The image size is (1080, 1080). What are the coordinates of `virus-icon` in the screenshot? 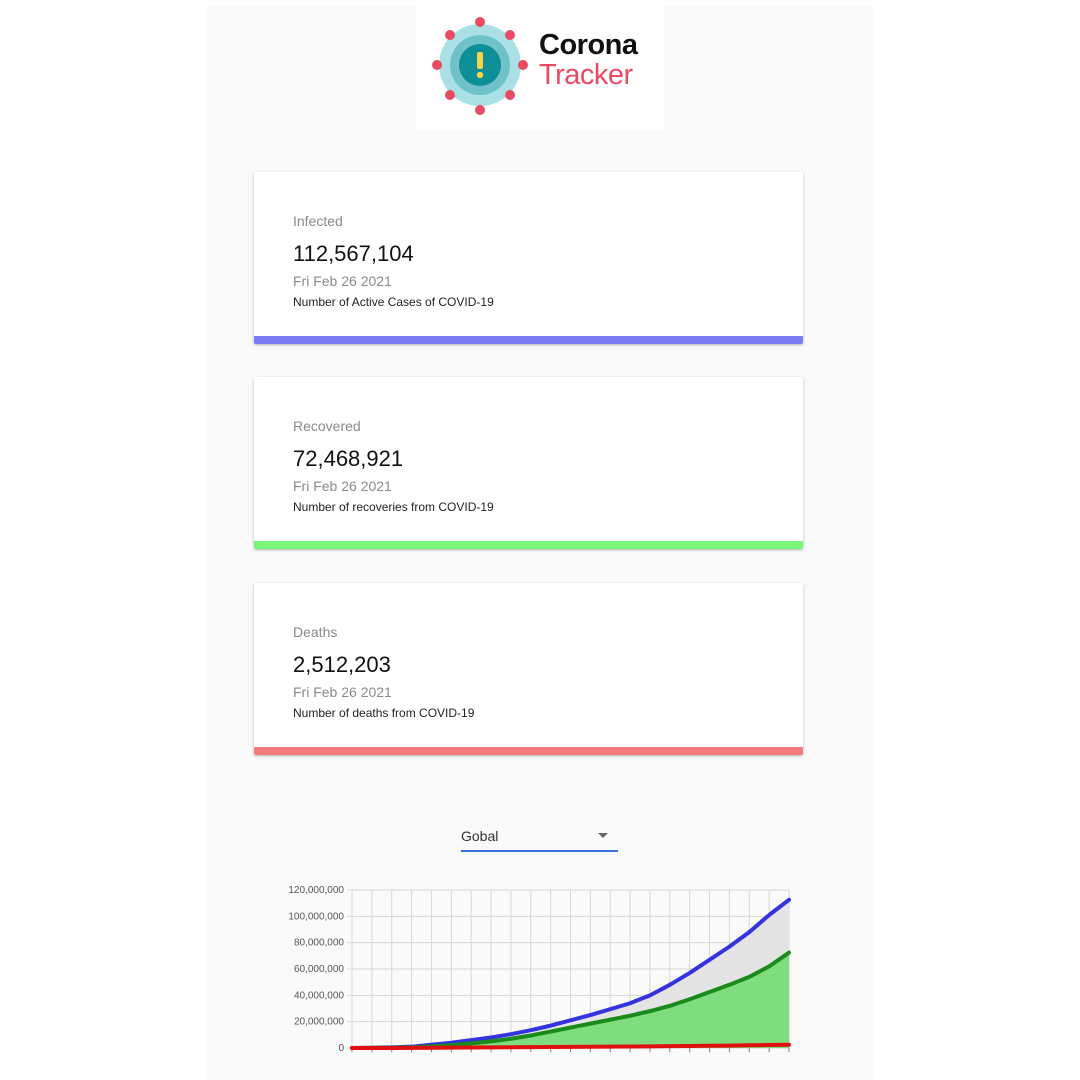 It's located at (480, 66).